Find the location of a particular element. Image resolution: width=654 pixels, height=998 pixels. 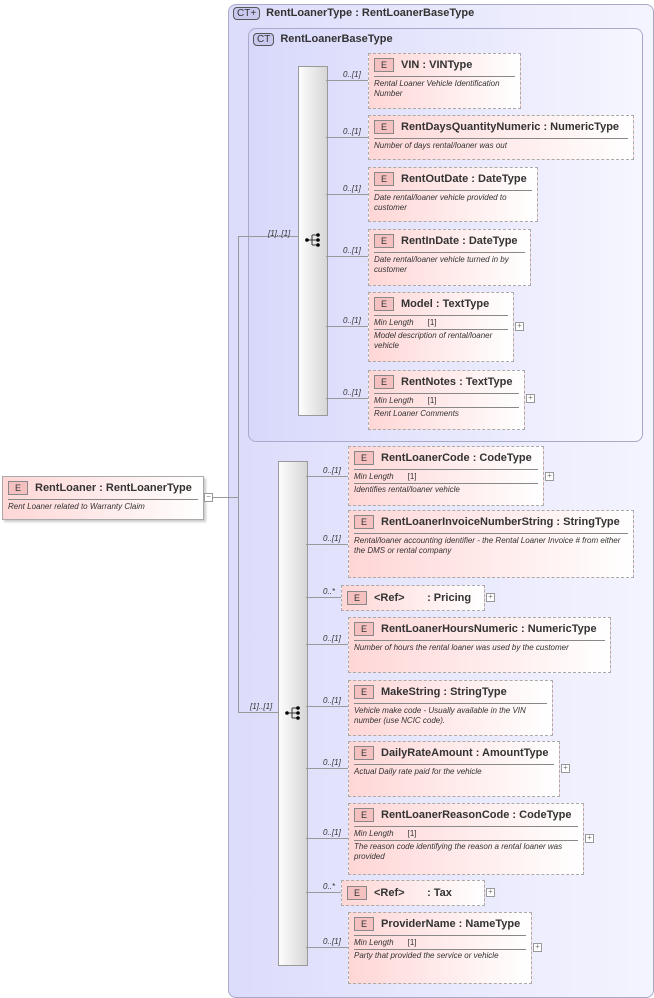

schema-element: E <Ref> : Tax is located at coordinates (413, 893).